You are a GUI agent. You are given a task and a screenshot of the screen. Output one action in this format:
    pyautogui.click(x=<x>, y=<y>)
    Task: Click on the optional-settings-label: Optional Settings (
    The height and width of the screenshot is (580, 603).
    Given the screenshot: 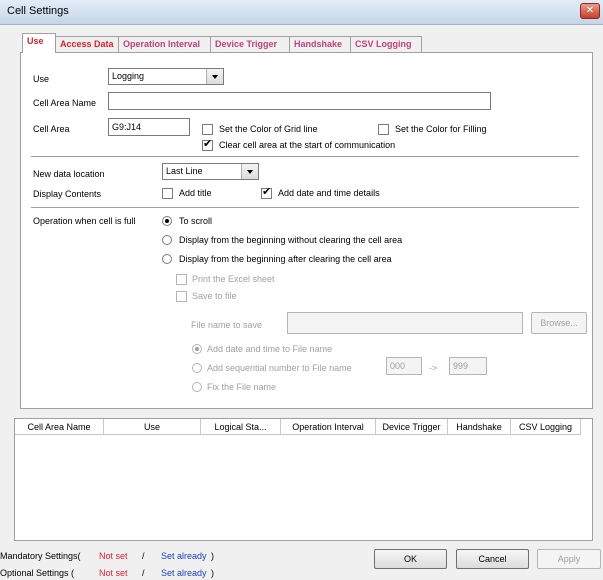 What is the action you would take?
    pyautogui.click(x=37, y=573)
    